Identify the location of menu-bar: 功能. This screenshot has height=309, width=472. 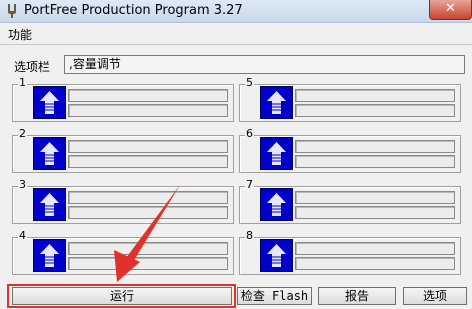
(236, 33).